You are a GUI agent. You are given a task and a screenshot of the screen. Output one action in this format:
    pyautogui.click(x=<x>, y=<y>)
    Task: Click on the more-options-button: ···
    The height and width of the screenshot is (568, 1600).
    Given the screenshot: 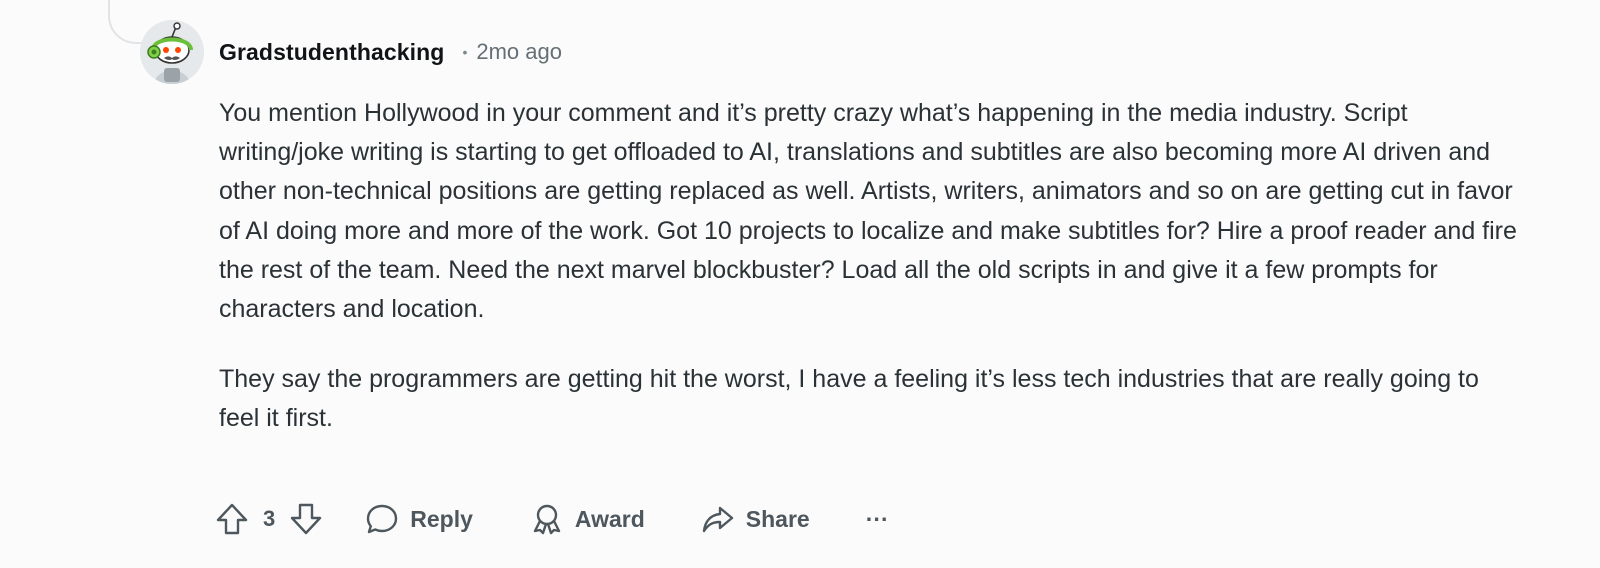 What is the action you would take?
    pyautogui.click(x=877, y=519)
    